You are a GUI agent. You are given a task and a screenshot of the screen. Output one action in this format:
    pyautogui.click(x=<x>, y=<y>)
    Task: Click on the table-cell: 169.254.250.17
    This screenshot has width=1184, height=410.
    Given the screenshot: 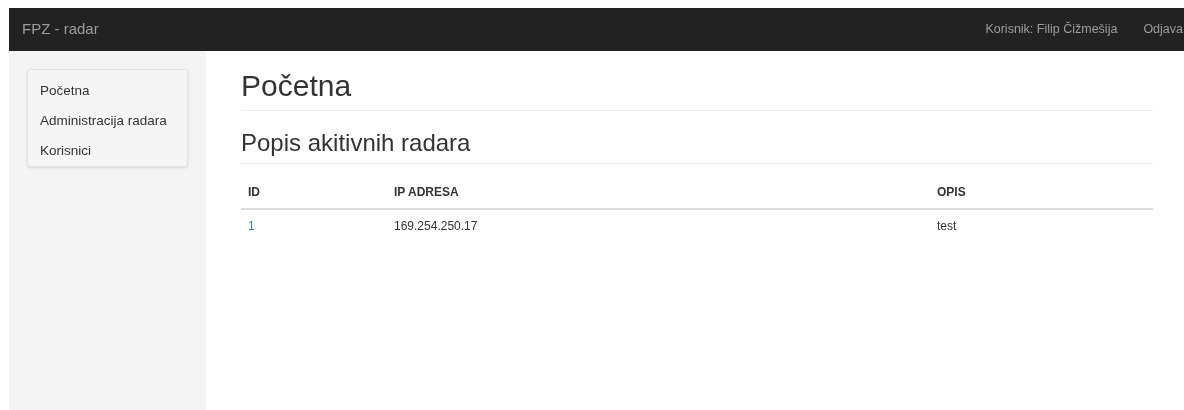 What is the action you would take?
    pyautogui.click(x=658, y=225)
    